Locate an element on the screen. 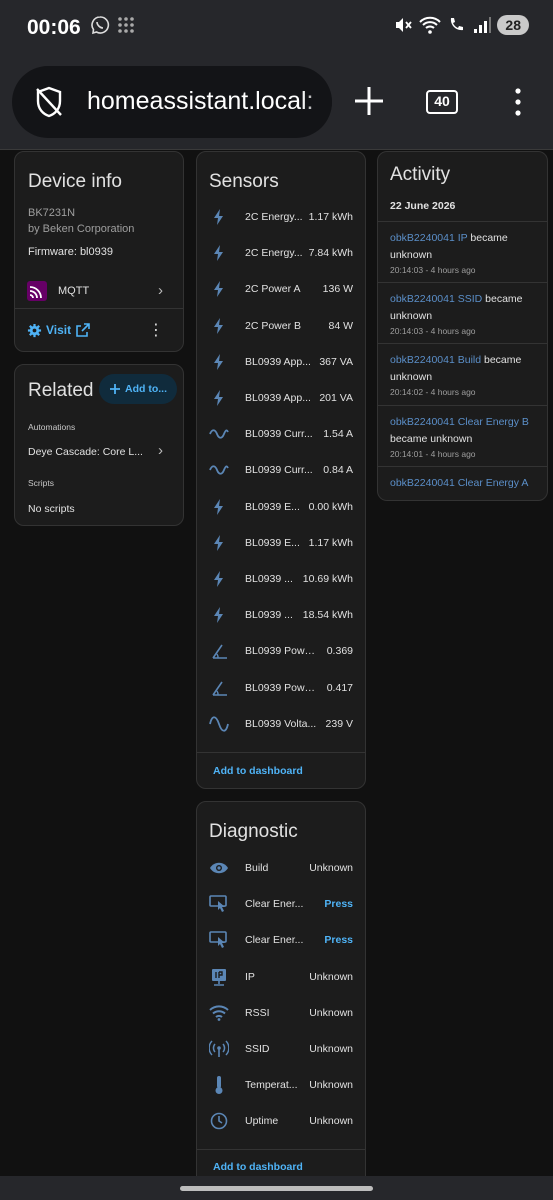  activity-message: obkB2240041 IP became unknown is located at coordinates (462, 247).